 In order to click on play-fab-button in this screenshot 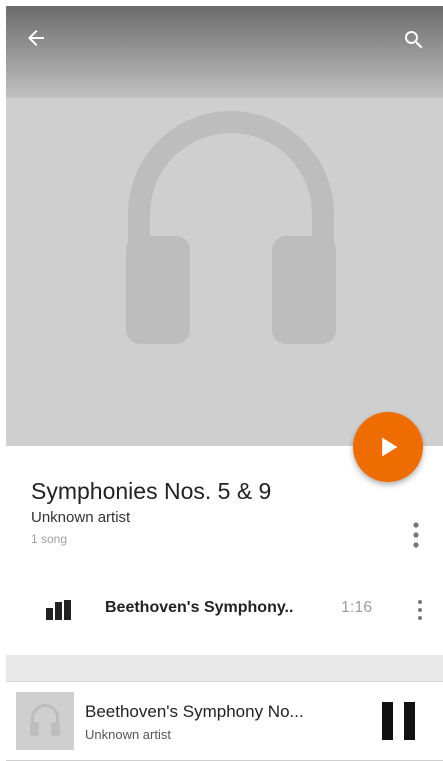, I will do `click(388, 447)`.